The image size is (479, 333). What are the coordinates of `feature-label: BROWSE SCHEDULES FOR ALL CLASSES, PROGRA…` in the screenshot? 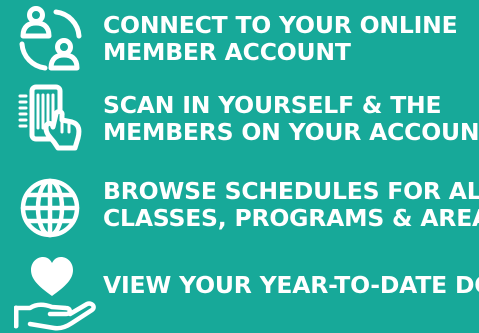 It's located at (291, 204).